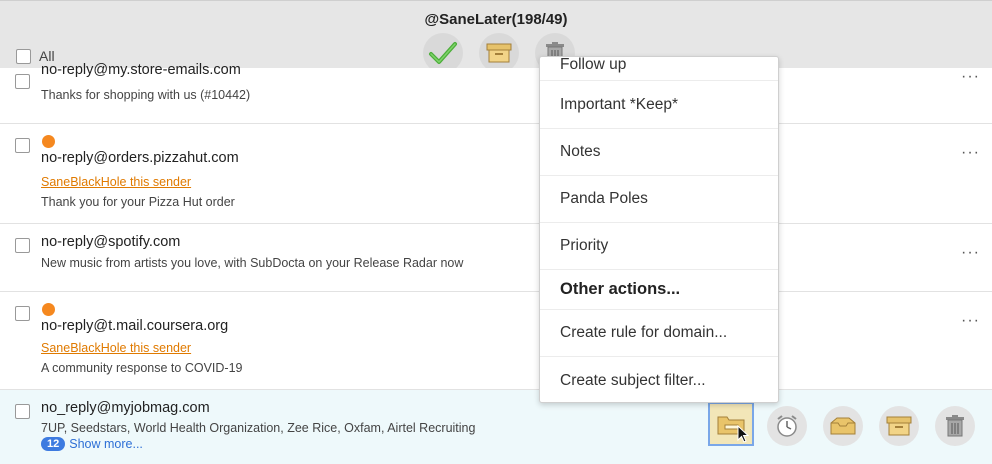 The width and height of the screenshot is (992, 464). What do you see at coordinates (53, 444) in the screenshot?
I see `count-badge: 12` at bounding box center [53, 444].